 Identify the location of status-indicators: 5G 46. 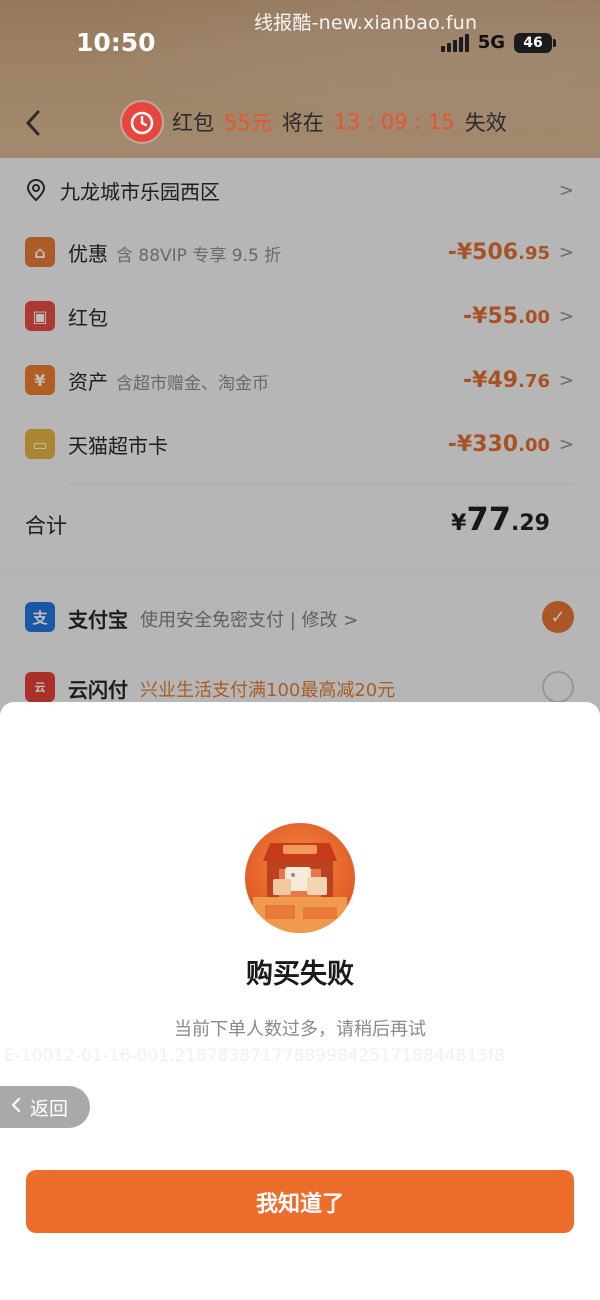
(498, 42).